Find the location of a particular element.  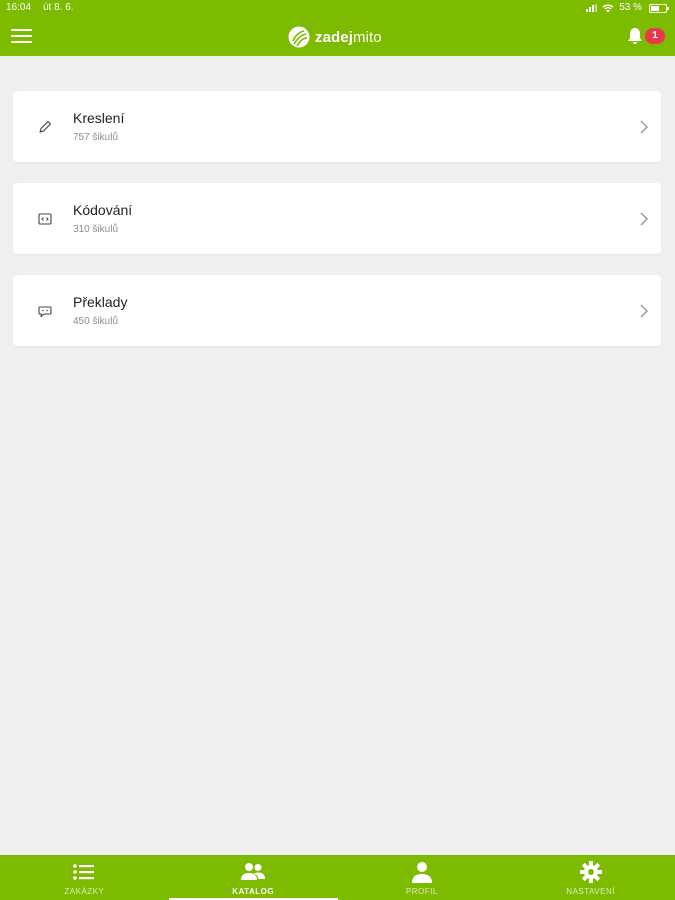

tab-katalog: KATALOG is located at coordinates (253, 877).